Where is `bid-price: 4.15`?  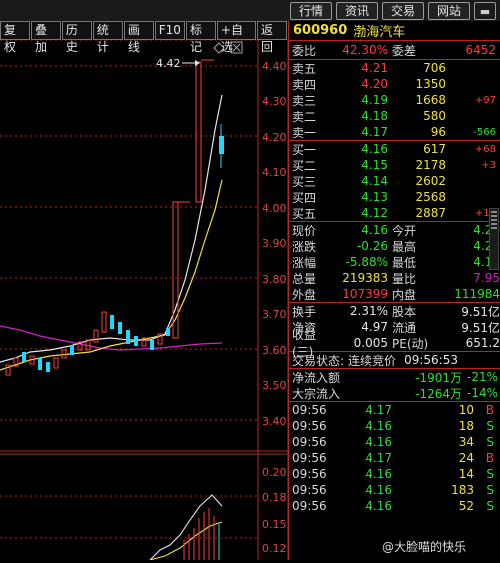
bid-price: 4.15 is located at coordinates (374, 165).